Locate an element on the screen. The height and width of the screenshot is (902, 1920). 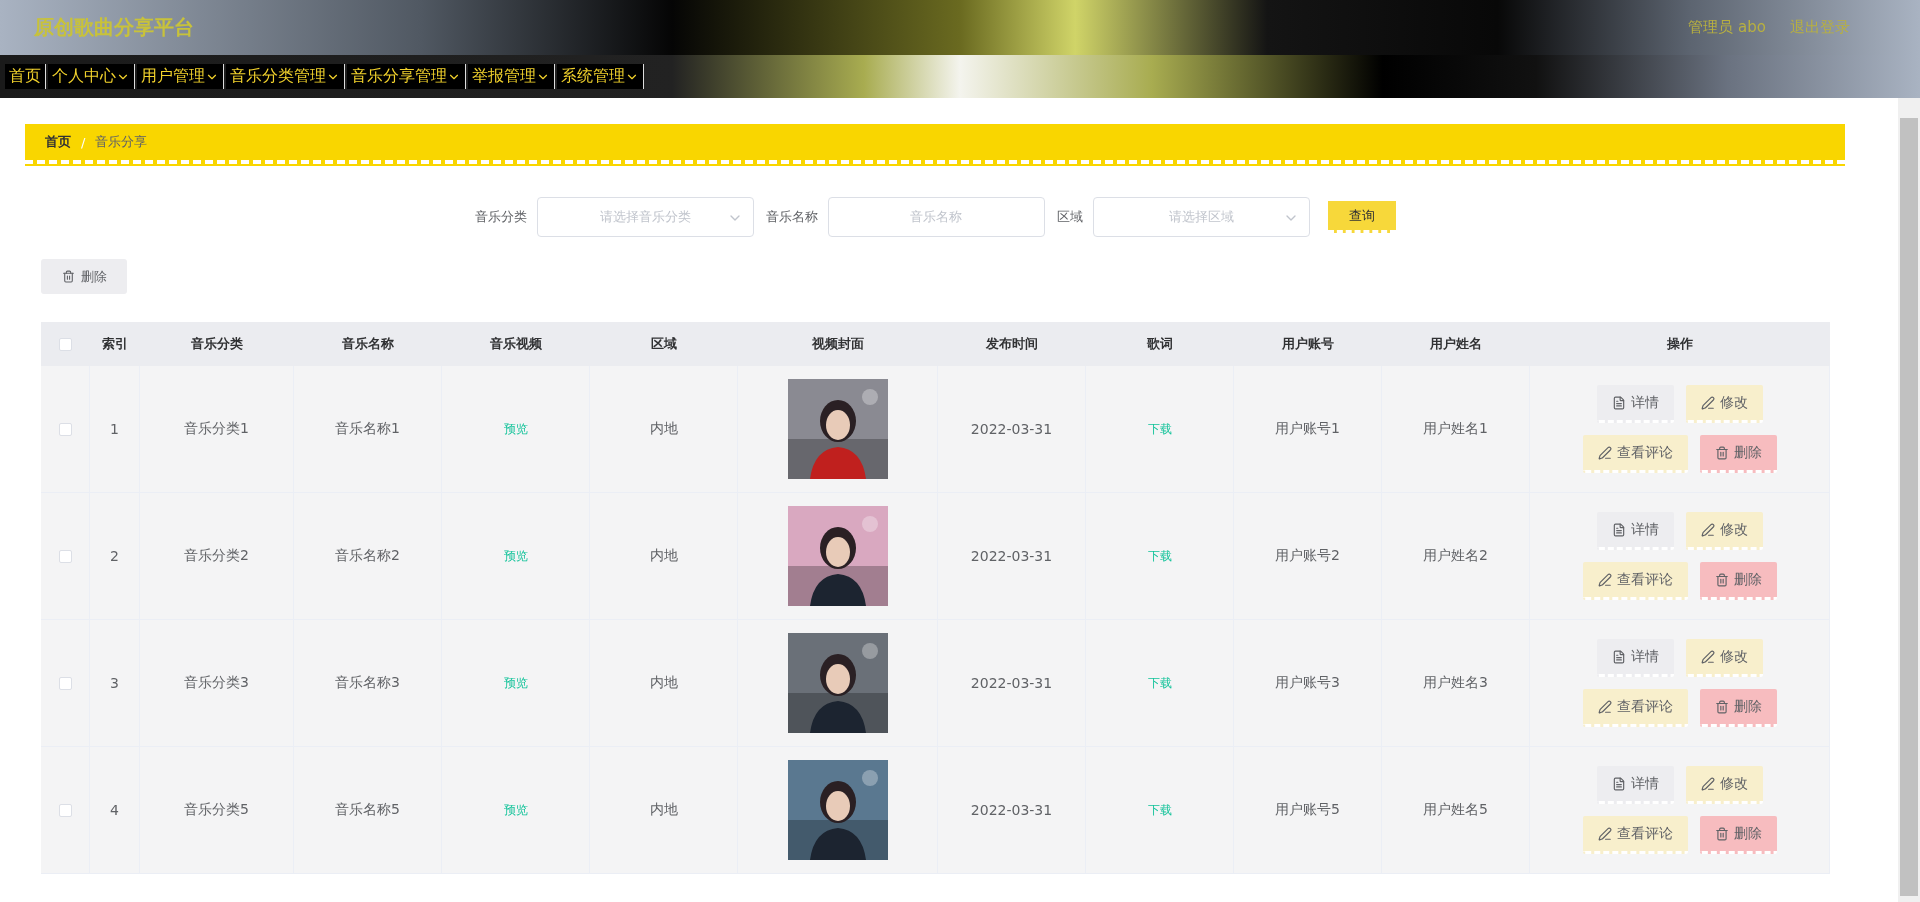
table-cell: 用户姓名2 is located at coordinates (1456, 556).